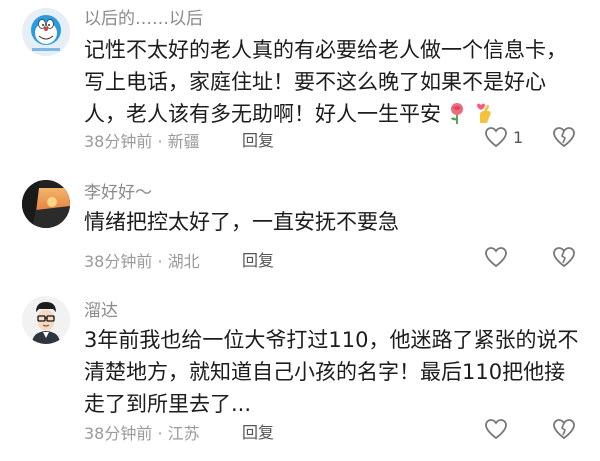 Image resolution: width=600 pixels, height=461 pixels. What do you see at coordinates (142, 433) in the screenshot?
I see `comment-meta: 38分钟前 · 江苏` at bounding box center [142, 433].